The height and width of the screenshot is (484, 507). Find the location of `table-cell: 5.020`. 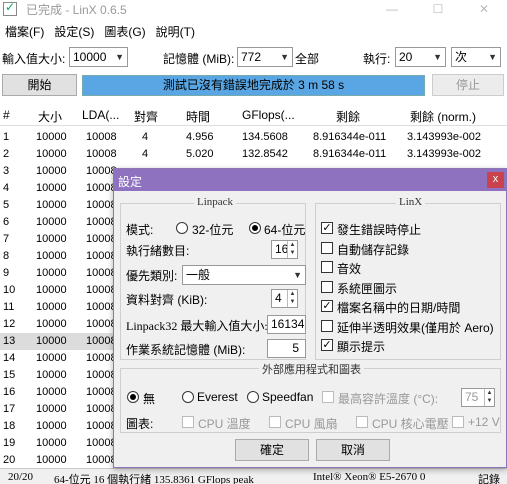

table-cell: 5.020 is located at coordinates (200, 154).